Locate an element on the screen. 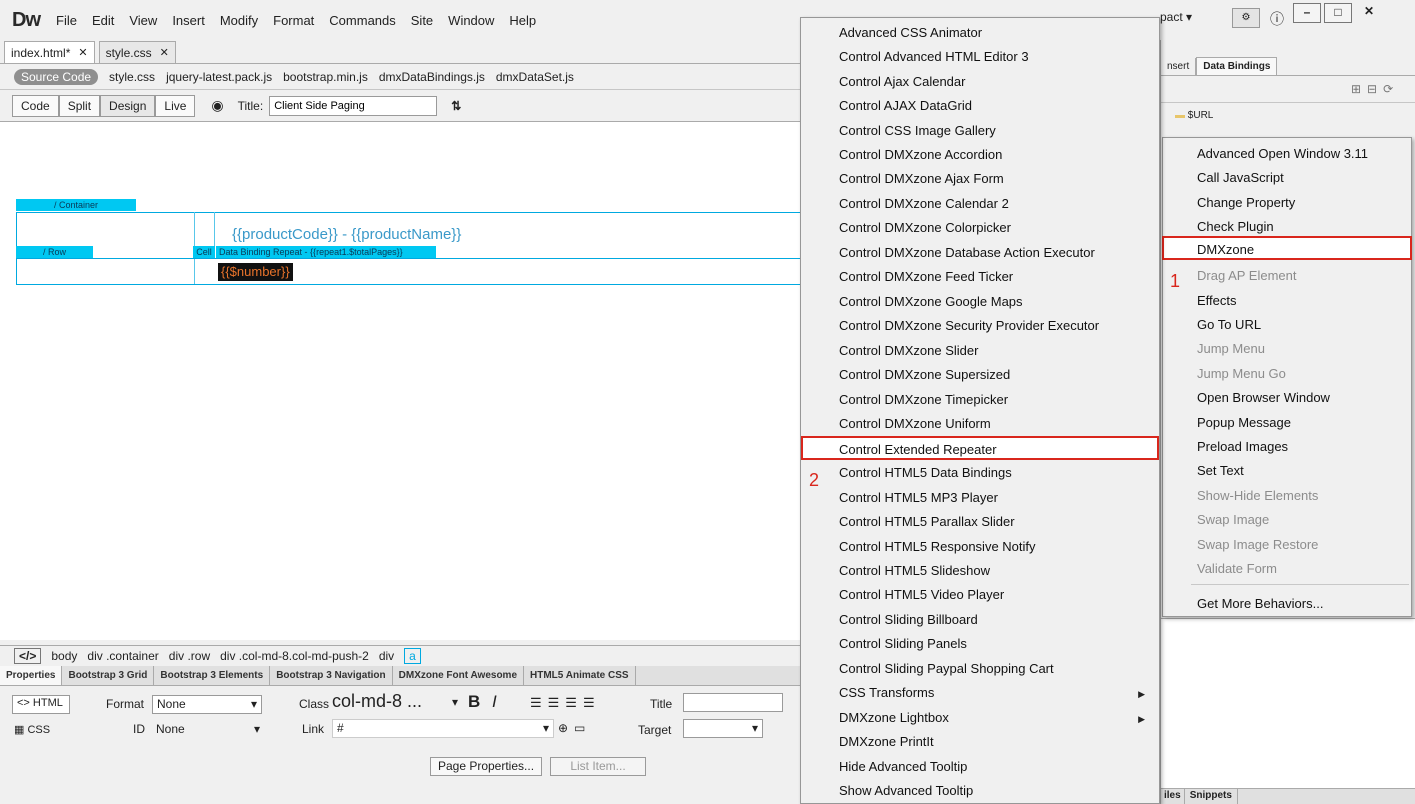 Image resolution: width=1415 pixels, height=804 pixels. cell-tag: Cell is located at coordinates (204, 252).